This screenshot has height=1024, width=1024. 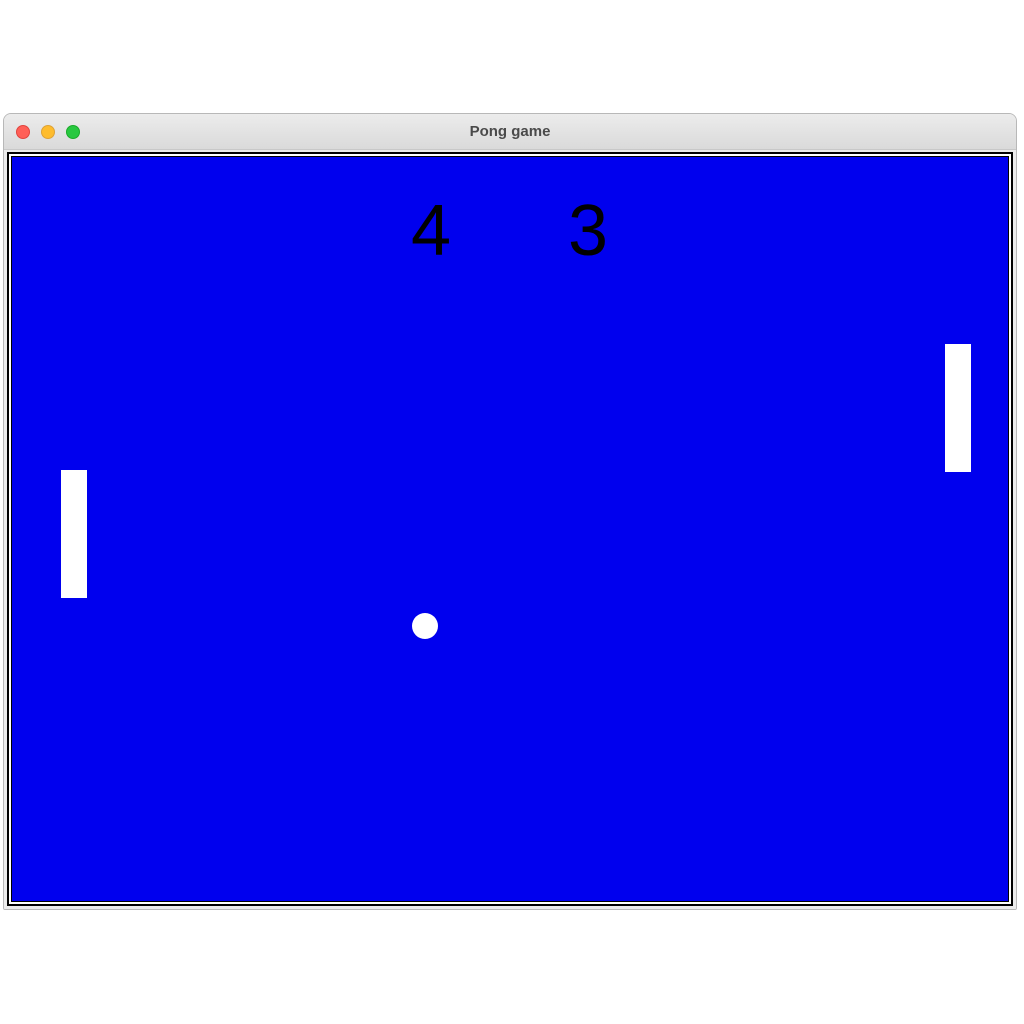 I want to click on window-title: Pong game, so click(x=510, y=131).